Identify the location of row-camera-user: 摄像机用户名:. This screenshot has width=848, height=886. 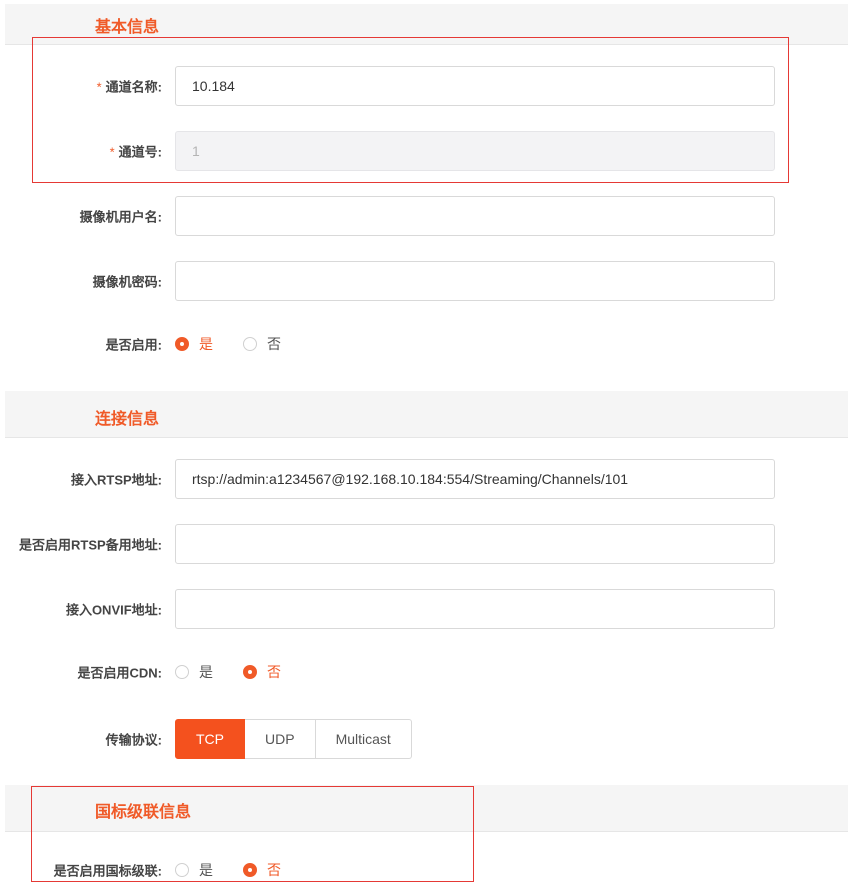
(424, 216).